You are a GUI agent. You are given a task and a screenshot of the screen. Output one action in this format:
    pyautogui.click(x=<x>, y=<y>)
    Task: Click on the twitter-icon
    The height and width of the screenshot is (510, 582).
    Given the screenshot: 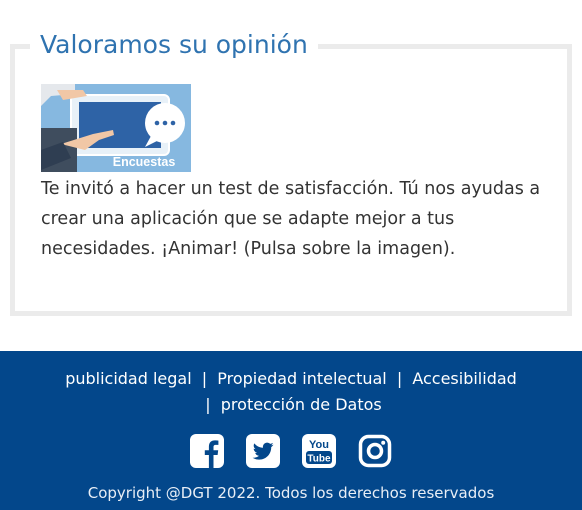 What is the action you would take?
    pyautogui.click(x=263, y=451)
    